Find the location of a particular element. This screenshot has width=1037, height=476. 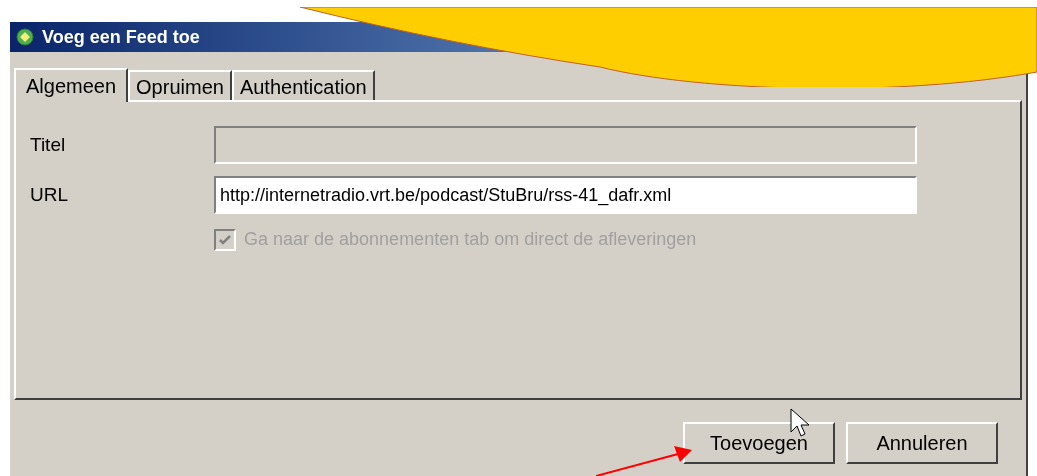

field-label: Titel is located at coordinates (48, 144).